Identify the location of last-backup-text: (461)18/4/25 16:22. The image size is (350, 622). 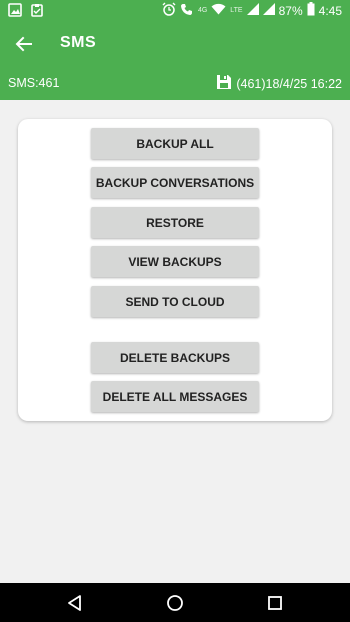
(289, 83).